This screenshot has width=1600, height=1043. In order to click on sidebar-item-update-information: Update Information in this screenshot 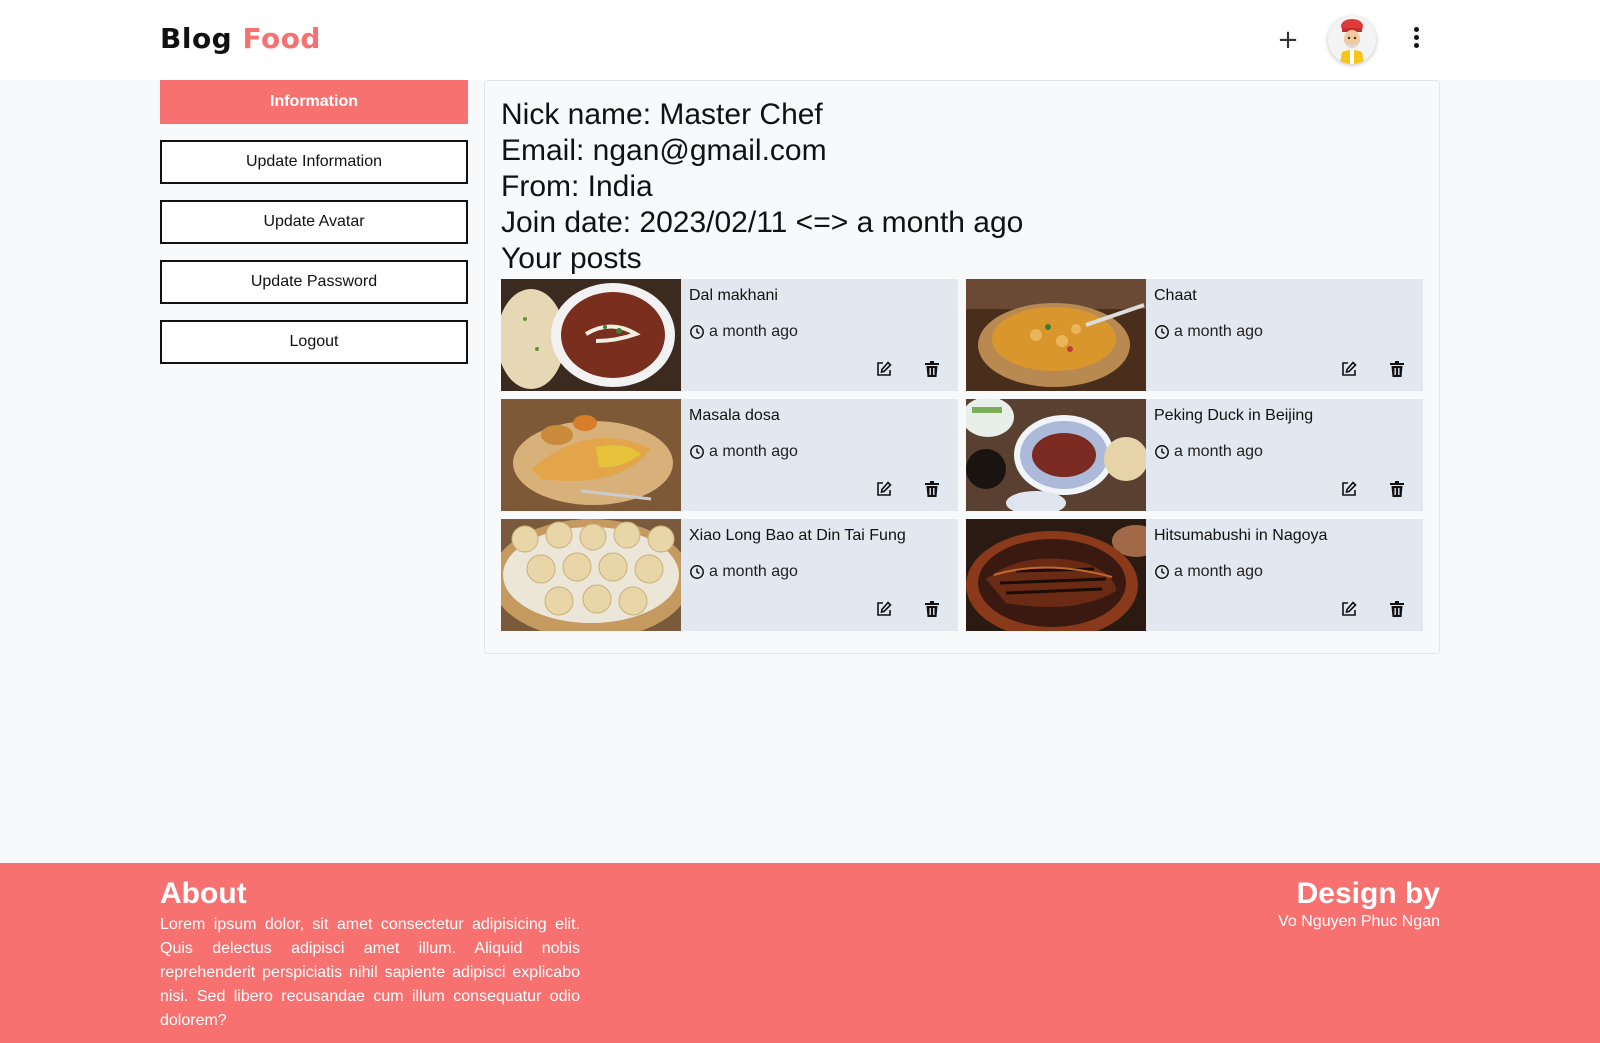, I will do `click(314, 162)`.